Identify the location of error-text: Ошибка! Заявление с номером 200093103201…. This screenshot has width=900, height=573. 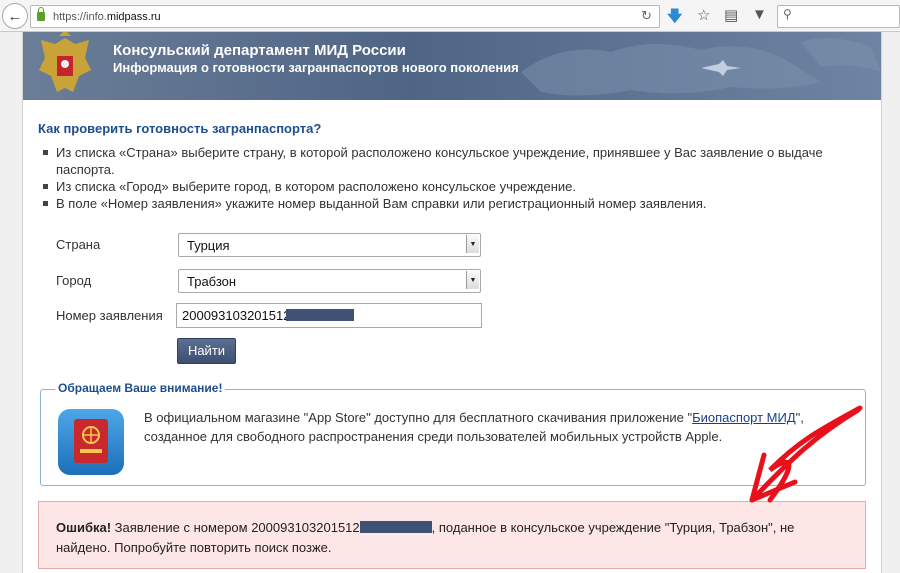
(425, 537).